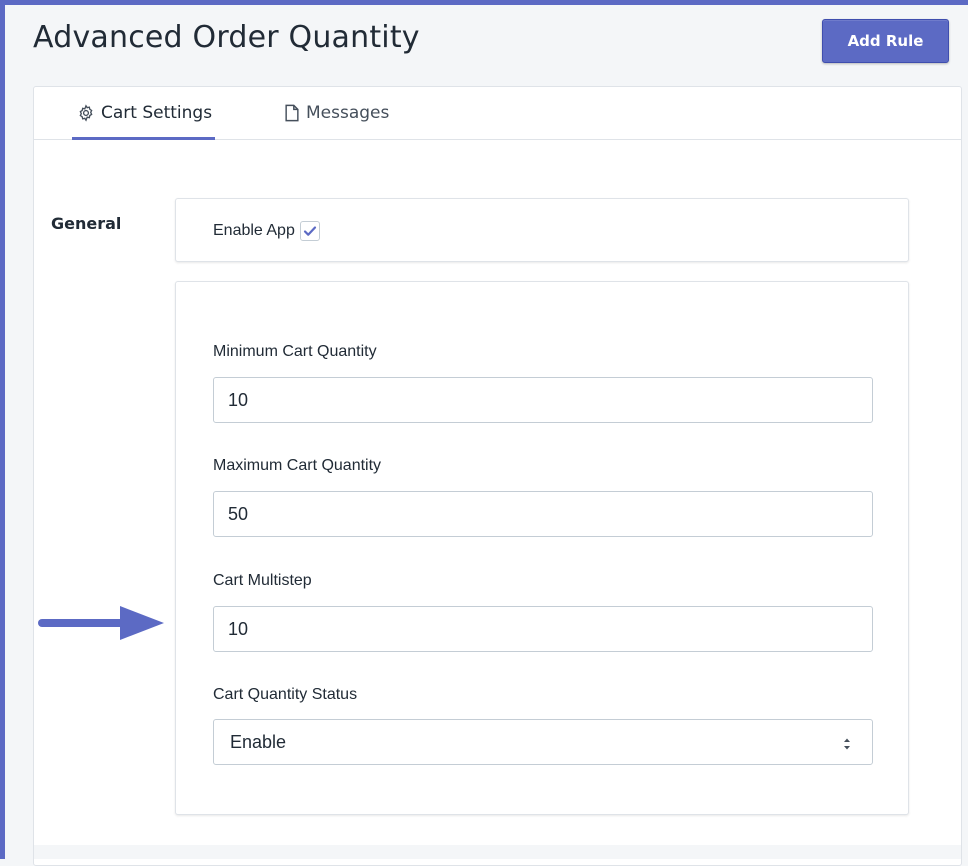 The image size is (968, 866). Describe the element at coordinates (292, 113) in the screenshot. I see `document-icon` at that location.